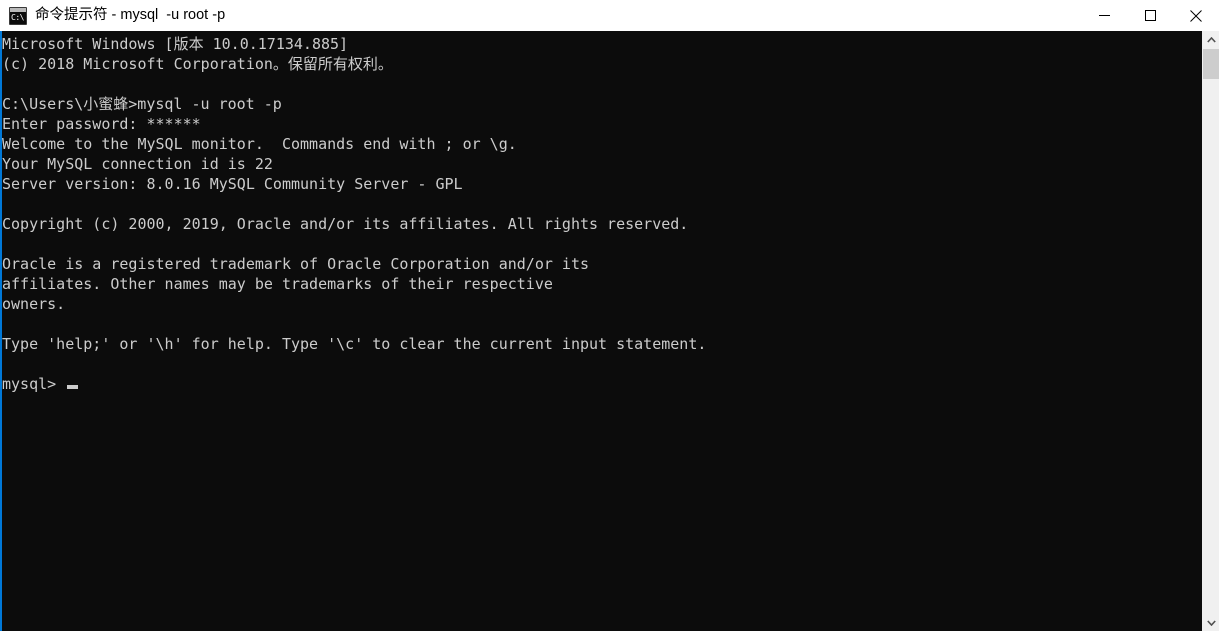  I want to click on scrollbar-down-button, so click(1211, 622).